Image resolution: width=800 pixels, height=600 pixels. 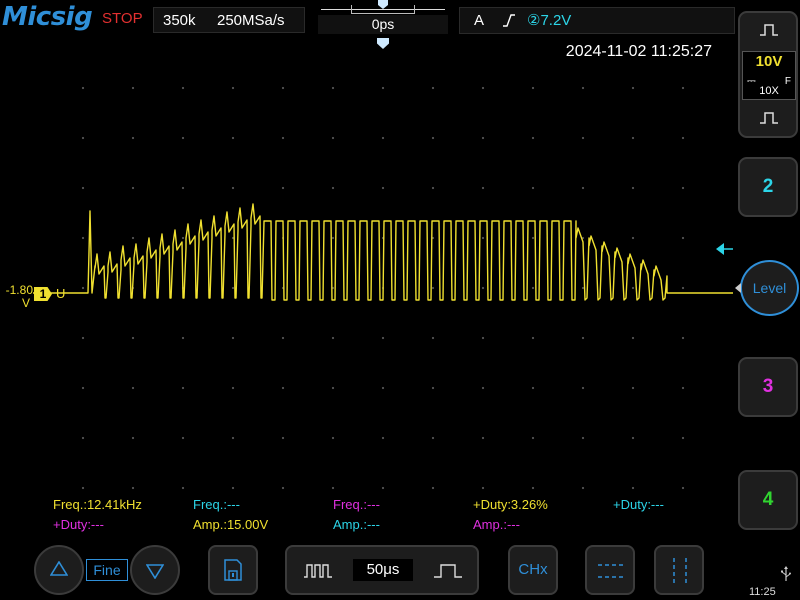 I want to click on meas-ch1-amp: Amp.:15.00V, so click(x=231, y=524).